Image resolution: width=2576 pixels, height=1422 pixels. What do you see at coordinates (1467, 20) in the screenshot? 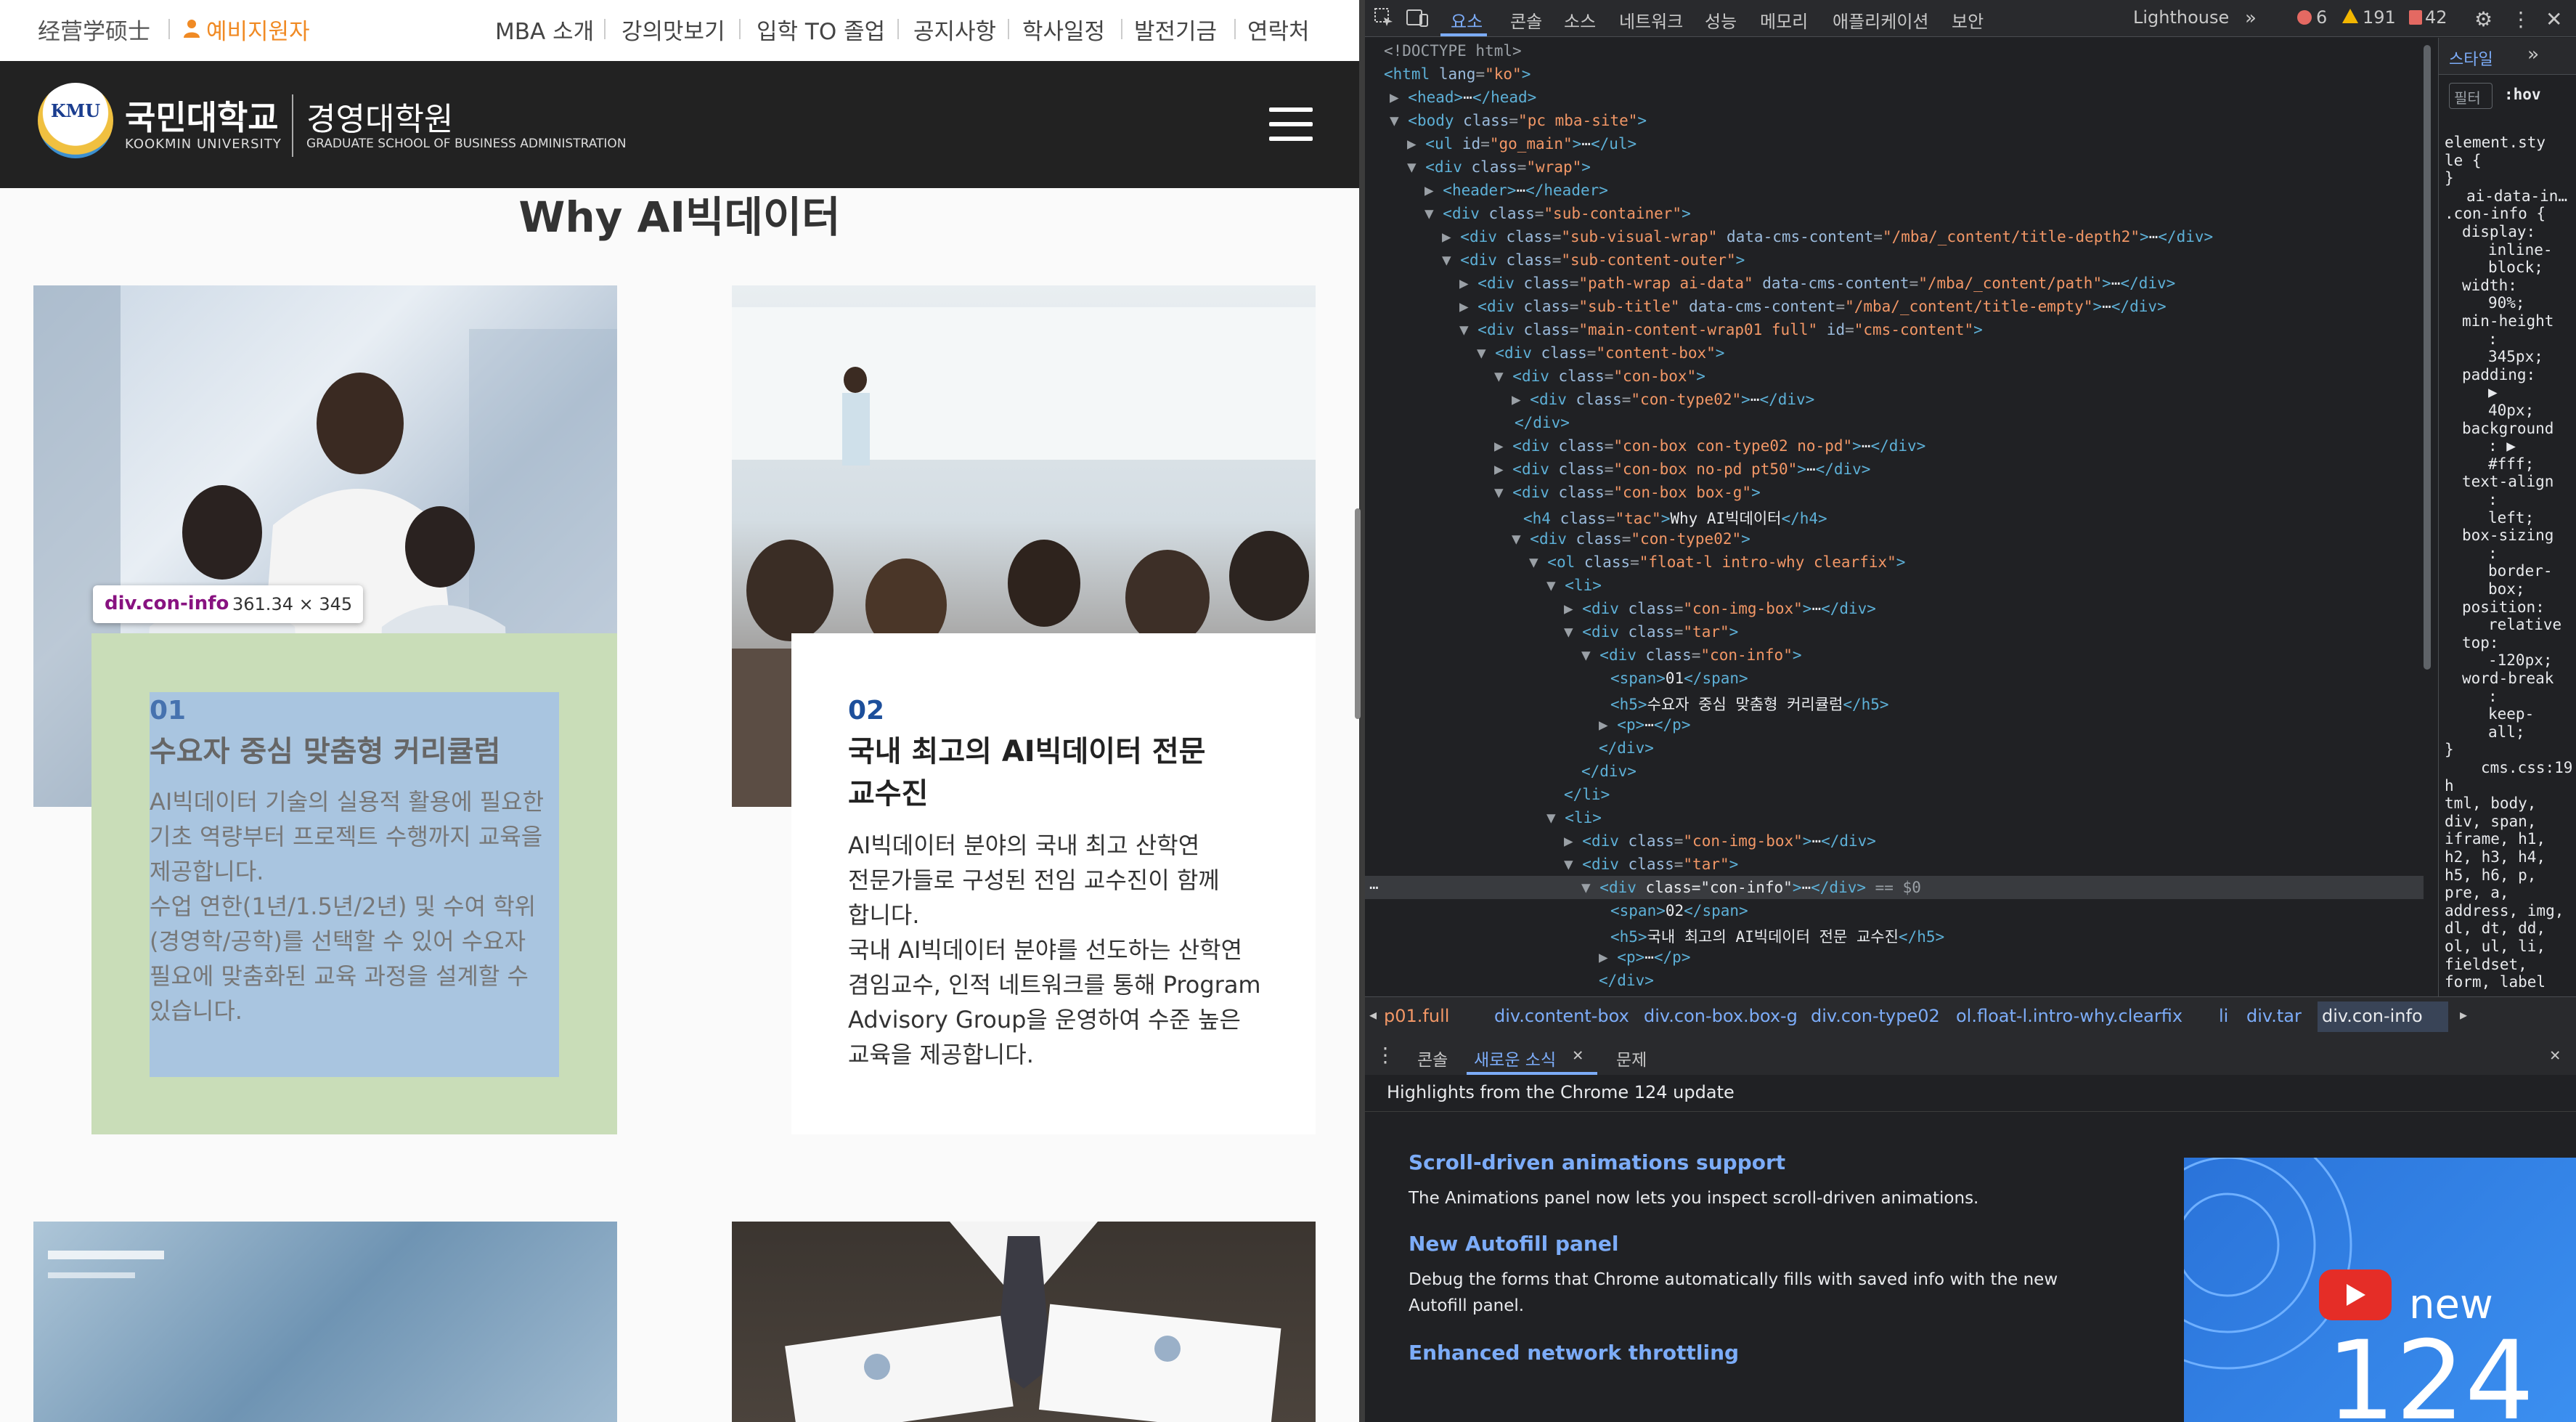
I see `tab-elements: 요소` at bounding box center [1467, 20].